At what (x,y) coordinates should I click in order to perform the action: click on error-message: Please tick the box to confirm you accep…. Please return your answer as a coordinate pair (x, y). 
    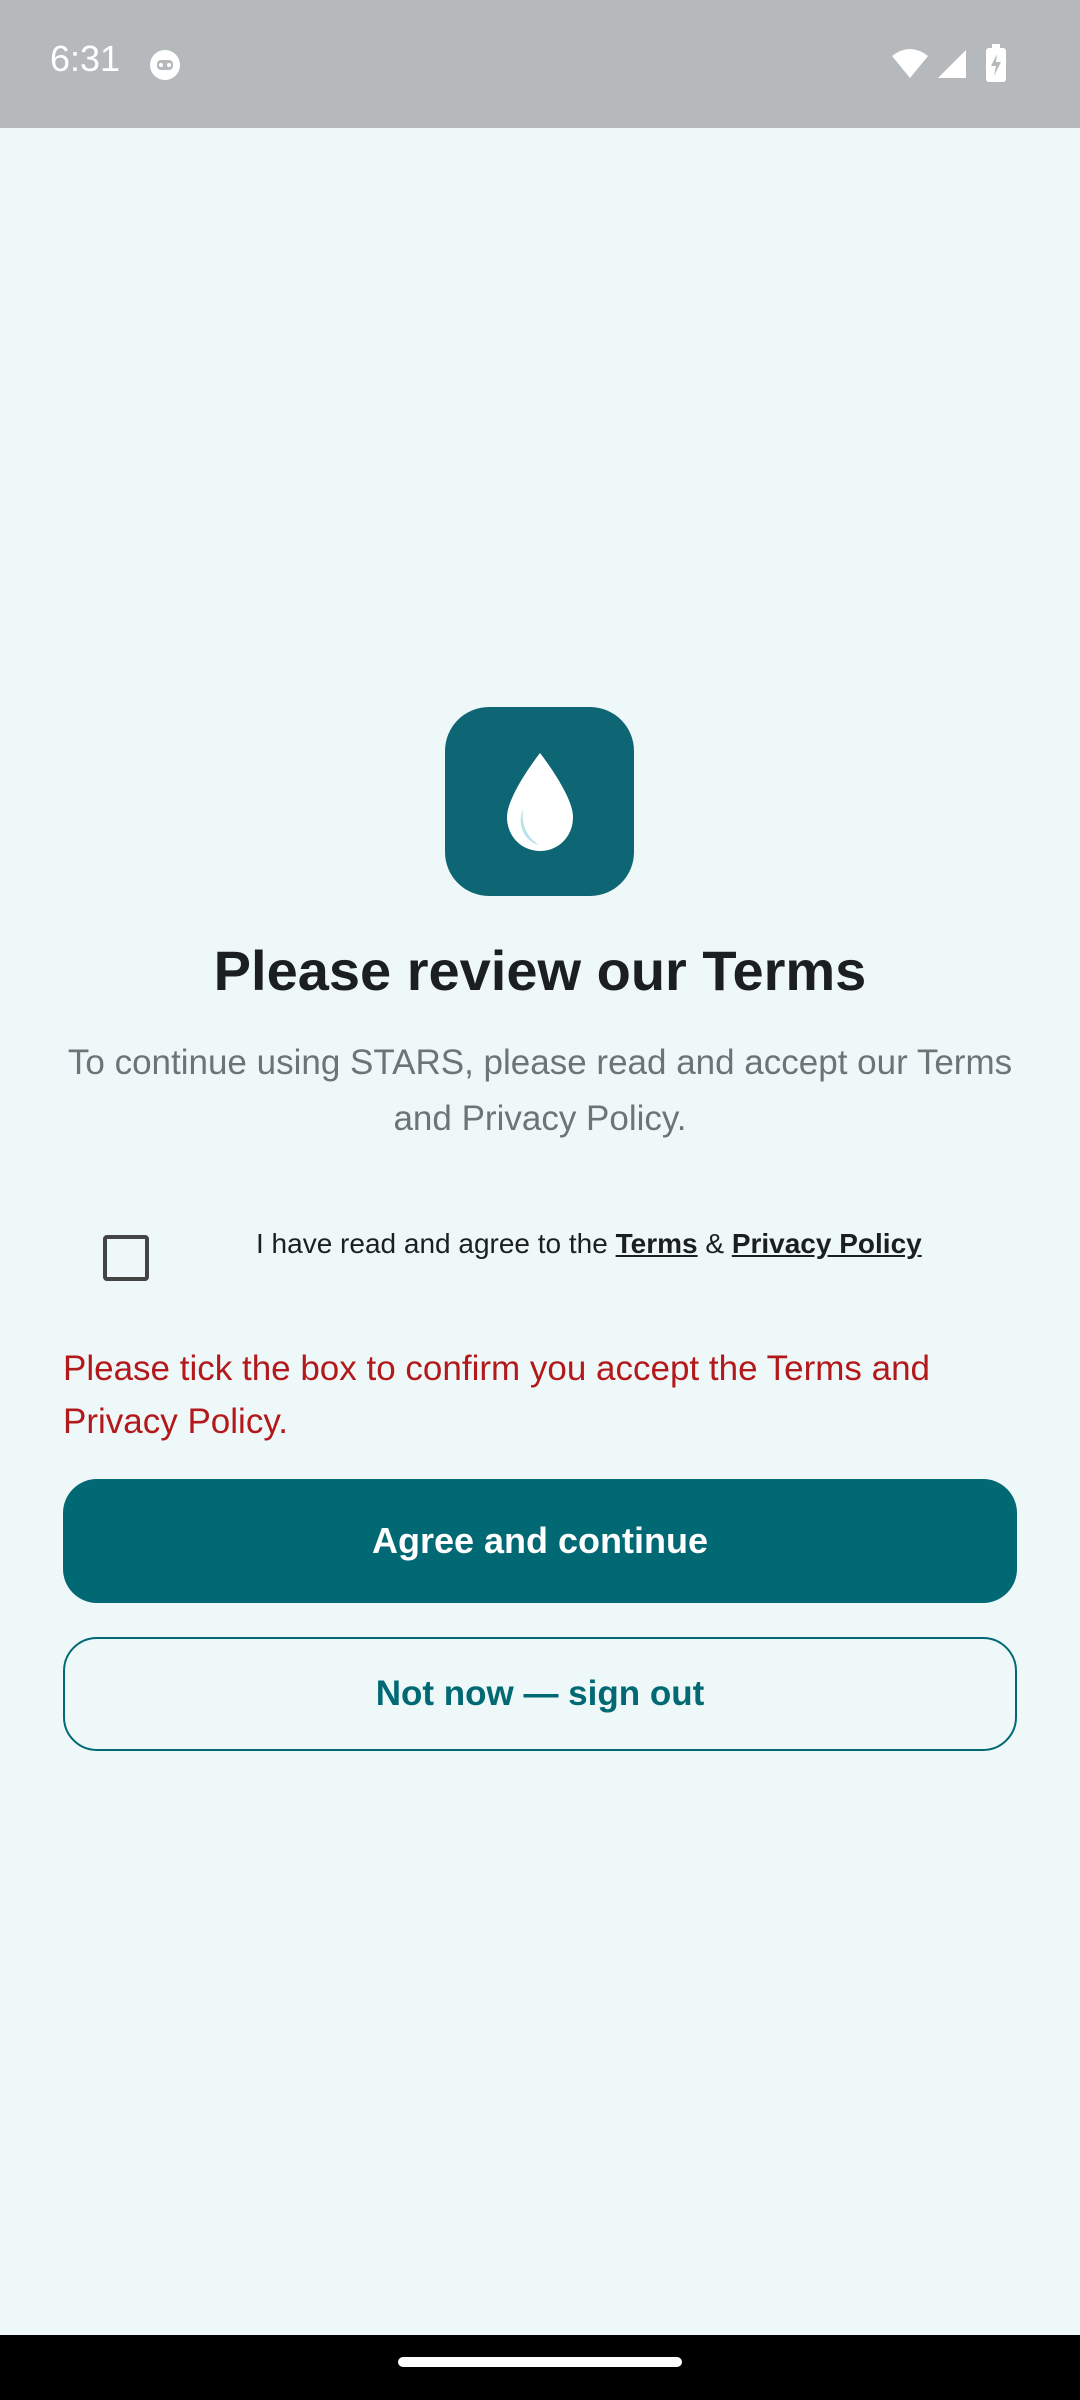
    Looking at the image, I should click on (497, 1395).